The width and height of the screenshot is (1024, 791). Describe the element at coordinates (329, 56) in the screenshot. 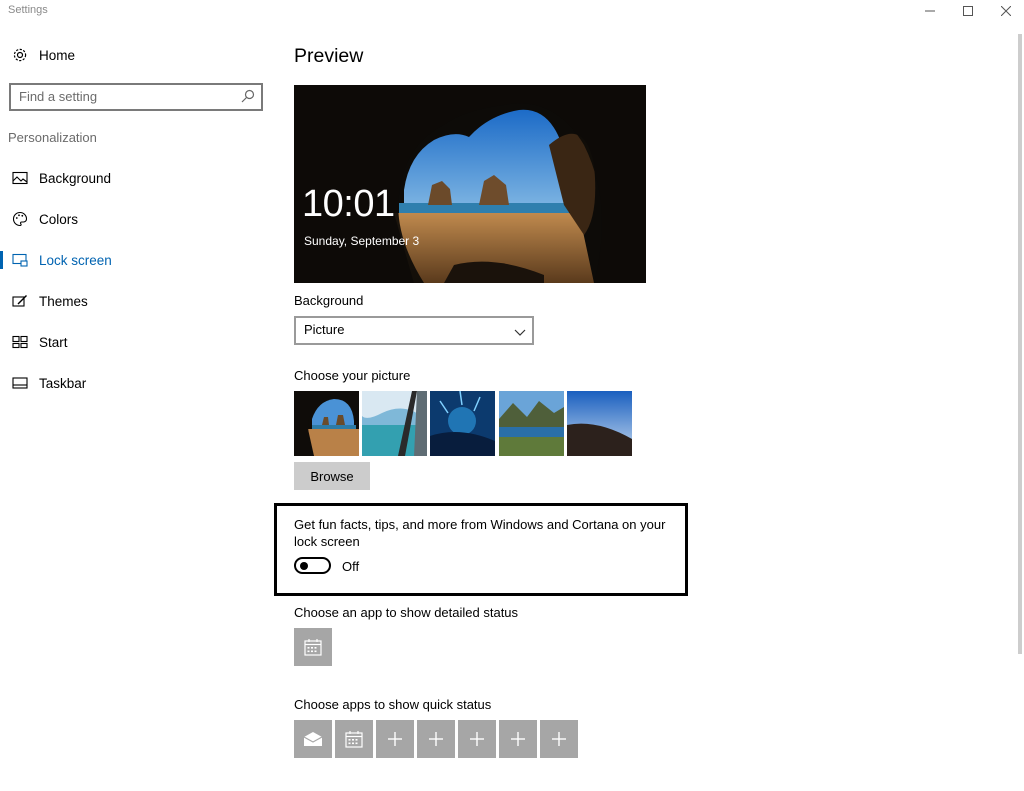

I see `page-title: Preview` at that location.